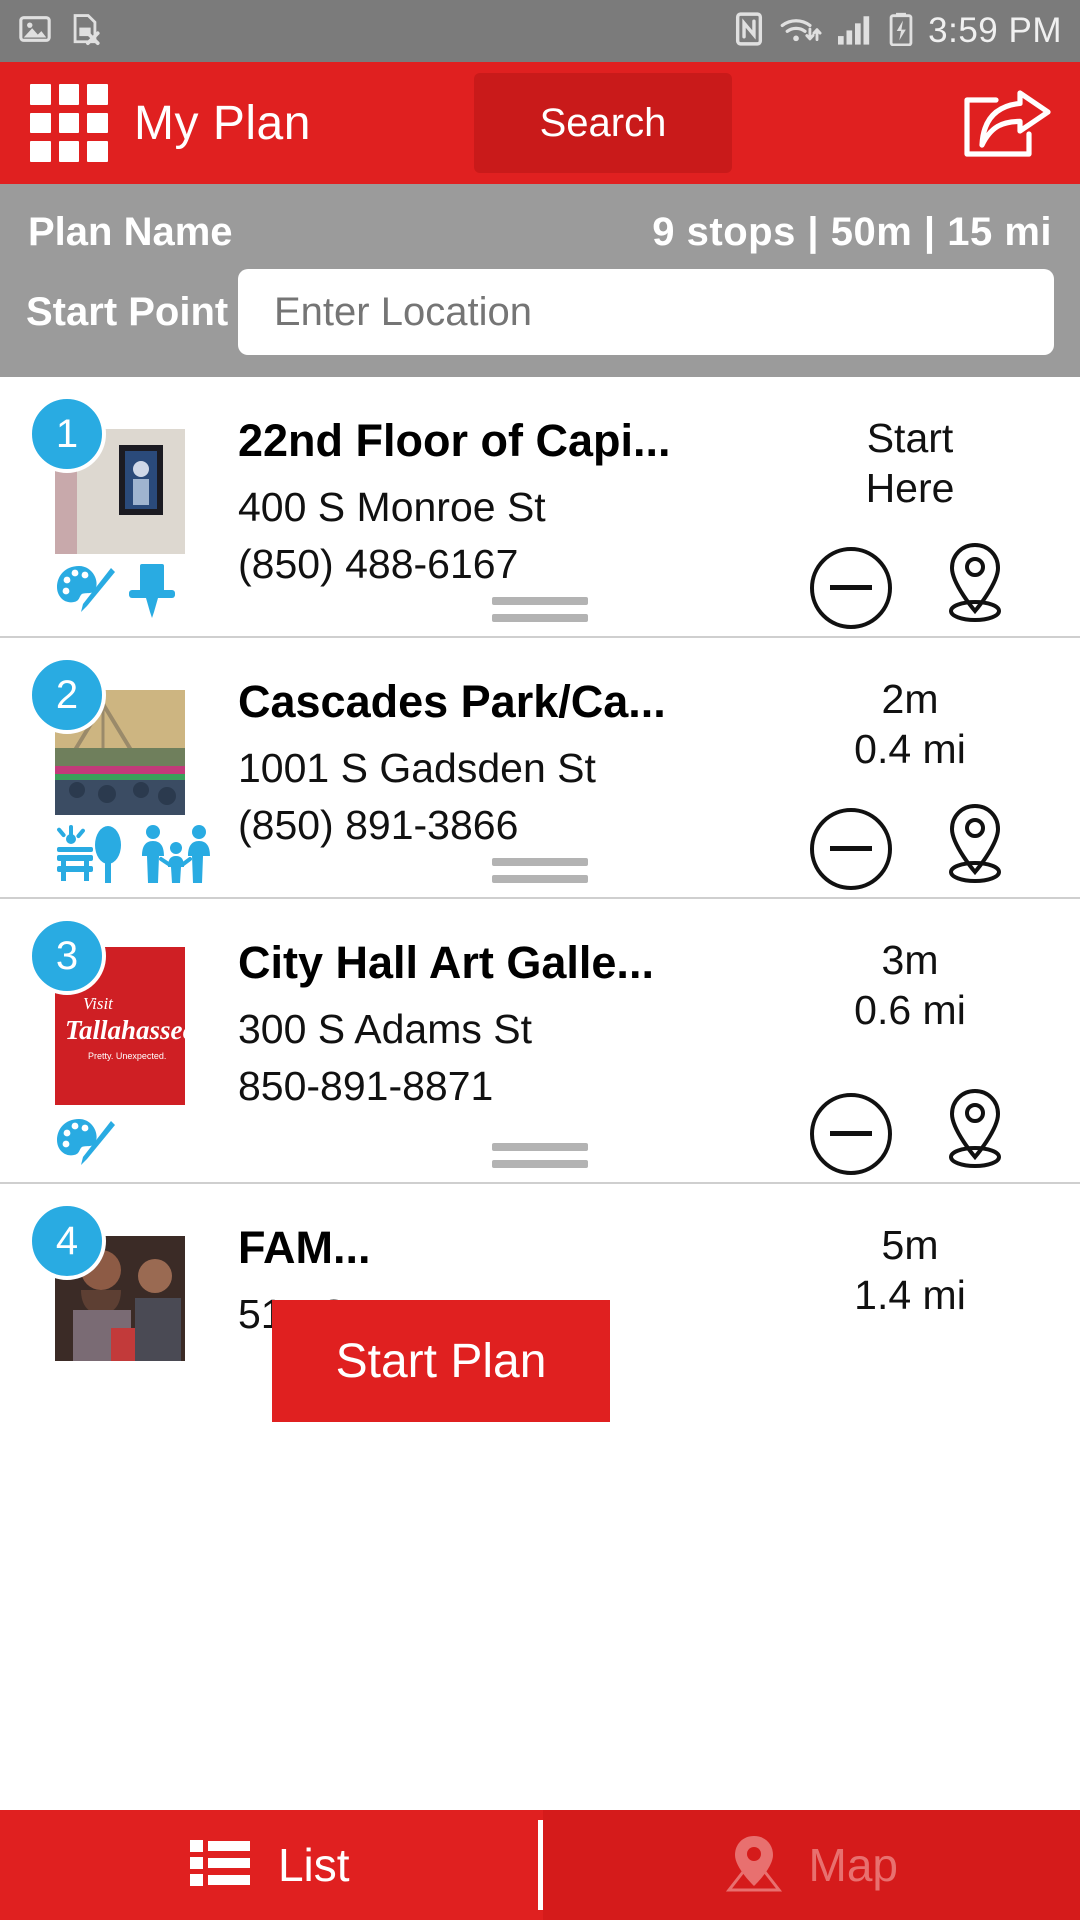 The width and height of the screenshot is (1080, 1920). What do you see at coordinates (152, 593) in the screenshot?
I see `top-hat-icon` at bounding box center [152, 593].